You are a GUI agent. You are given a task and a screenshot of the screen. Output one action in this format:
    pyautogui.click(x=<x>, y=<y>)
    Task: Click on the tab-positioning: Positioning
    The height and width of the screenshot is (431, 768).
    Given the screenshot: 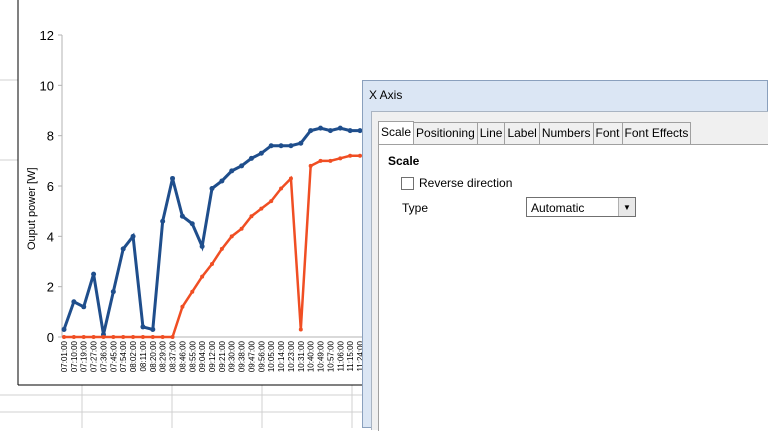 What is the action you would take?
    pyautogui.click(x=445, y=133)
    